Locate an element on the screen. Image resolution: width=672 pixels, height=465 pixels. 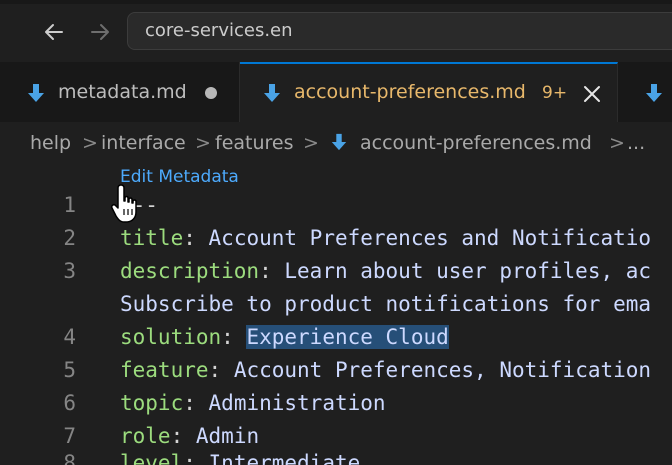
tab-metadata: metadata.md is located at coordinates (120, 92).